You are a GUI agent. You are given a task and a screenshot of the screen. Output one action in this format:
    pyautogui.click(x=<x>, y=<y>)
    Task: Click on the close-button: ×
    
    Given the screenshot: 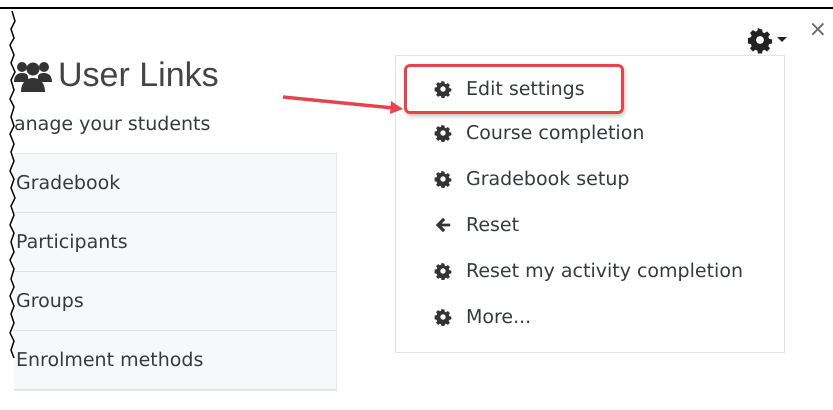 What is the action you would take?
    pyautogui.click(x=817, y=30)
    